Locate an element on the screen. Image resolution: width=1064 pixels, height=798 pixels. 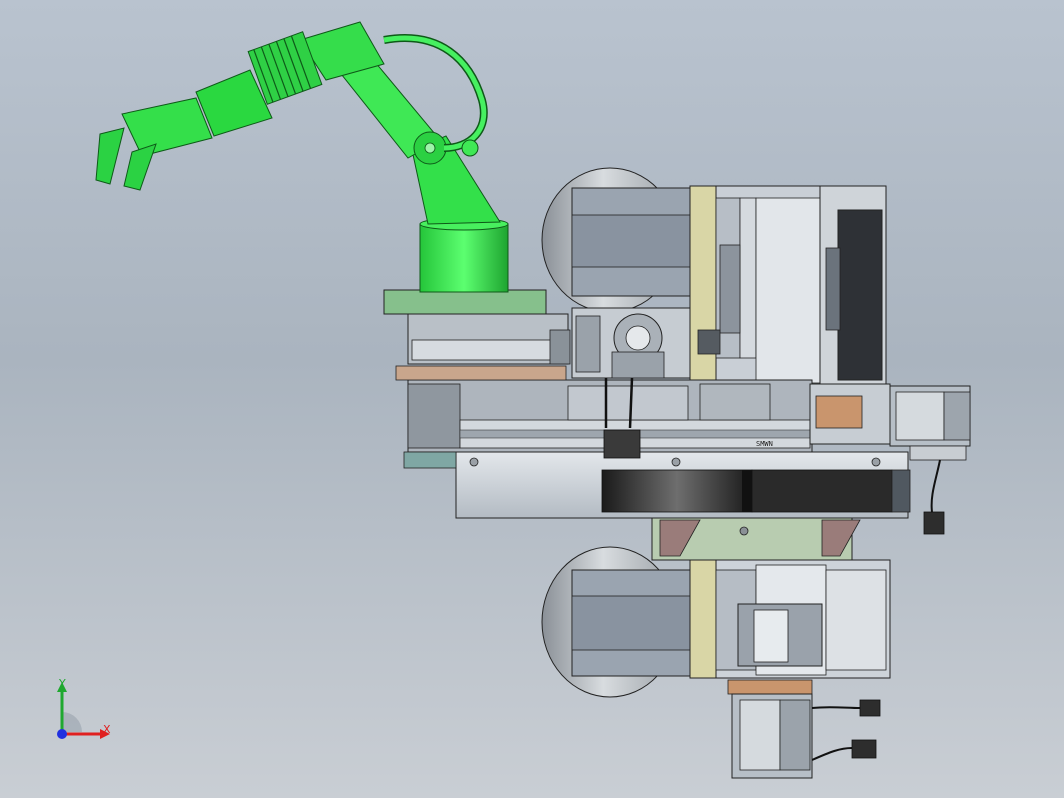
main-platform is located at coordinates (683, 485).